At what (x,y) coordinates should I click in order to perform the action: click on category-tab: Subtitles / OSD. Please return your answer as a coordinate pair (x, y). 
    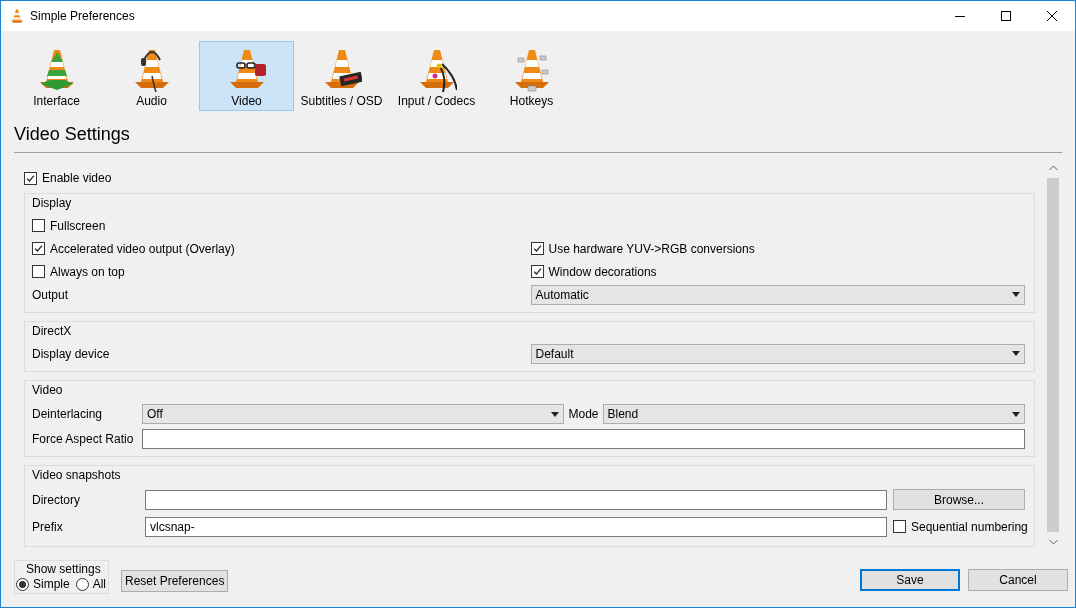
    Looking at the image, I should click on (341, 76).